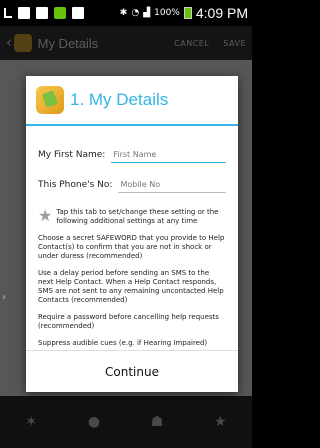 This screenshot has height=448, width=320. What do you see at coordinates (45, 215) in the screenshot?
I see `star-icon: ★` at bounding box center [45, 215].